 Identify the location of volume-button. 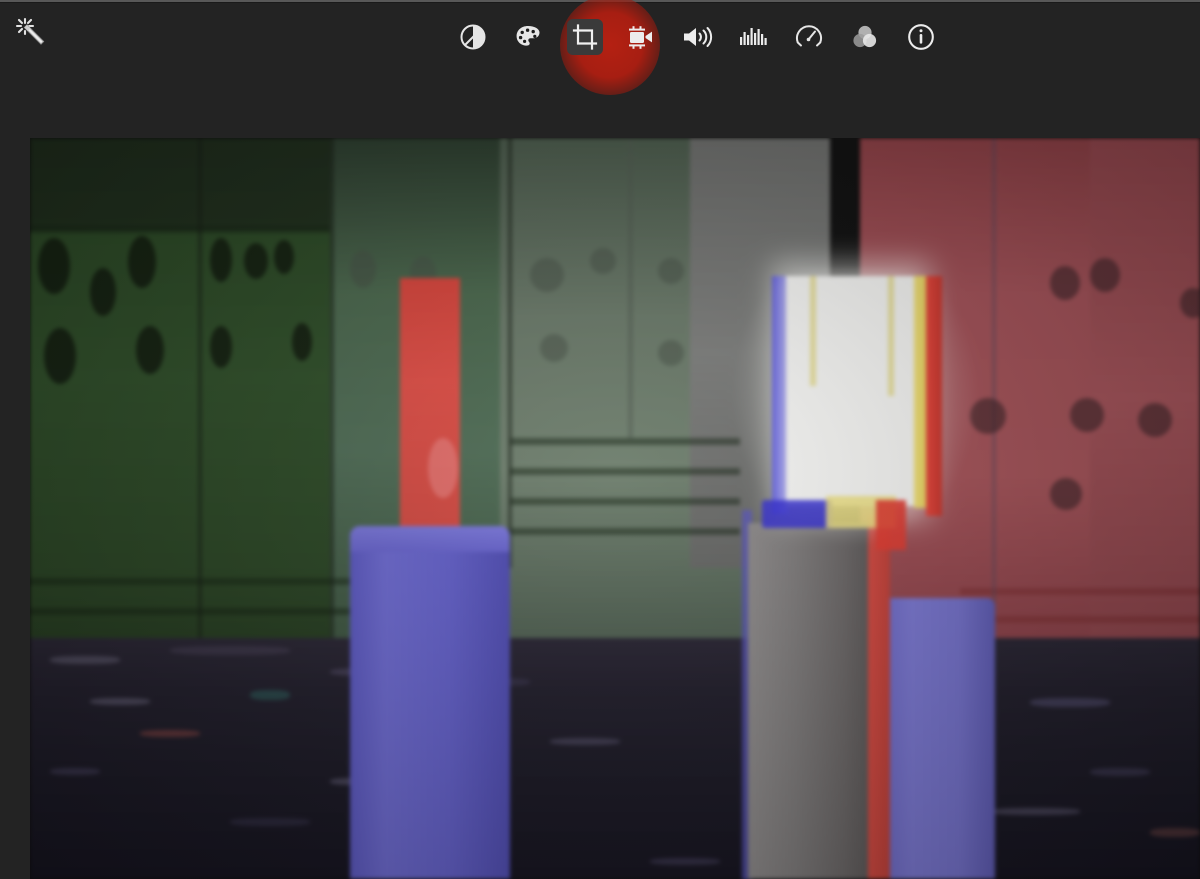
(697, 37).